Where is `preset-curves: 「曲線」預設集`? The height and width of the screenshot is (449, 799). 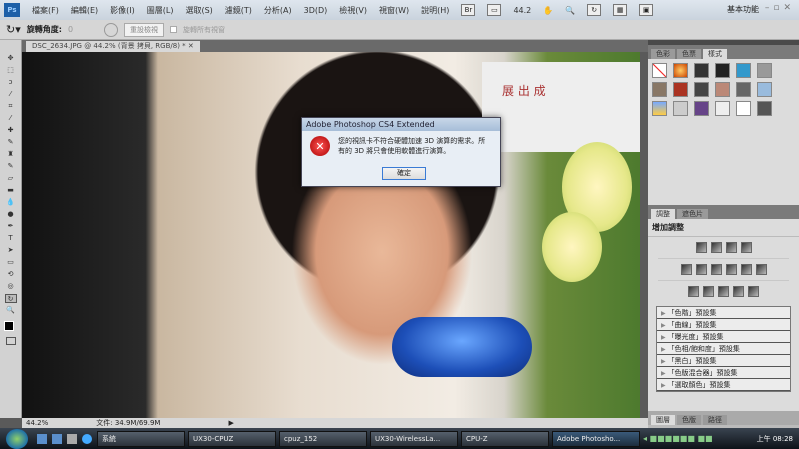 preset-curves: 「曲線」預設集 is located at coordinates (723, 325).